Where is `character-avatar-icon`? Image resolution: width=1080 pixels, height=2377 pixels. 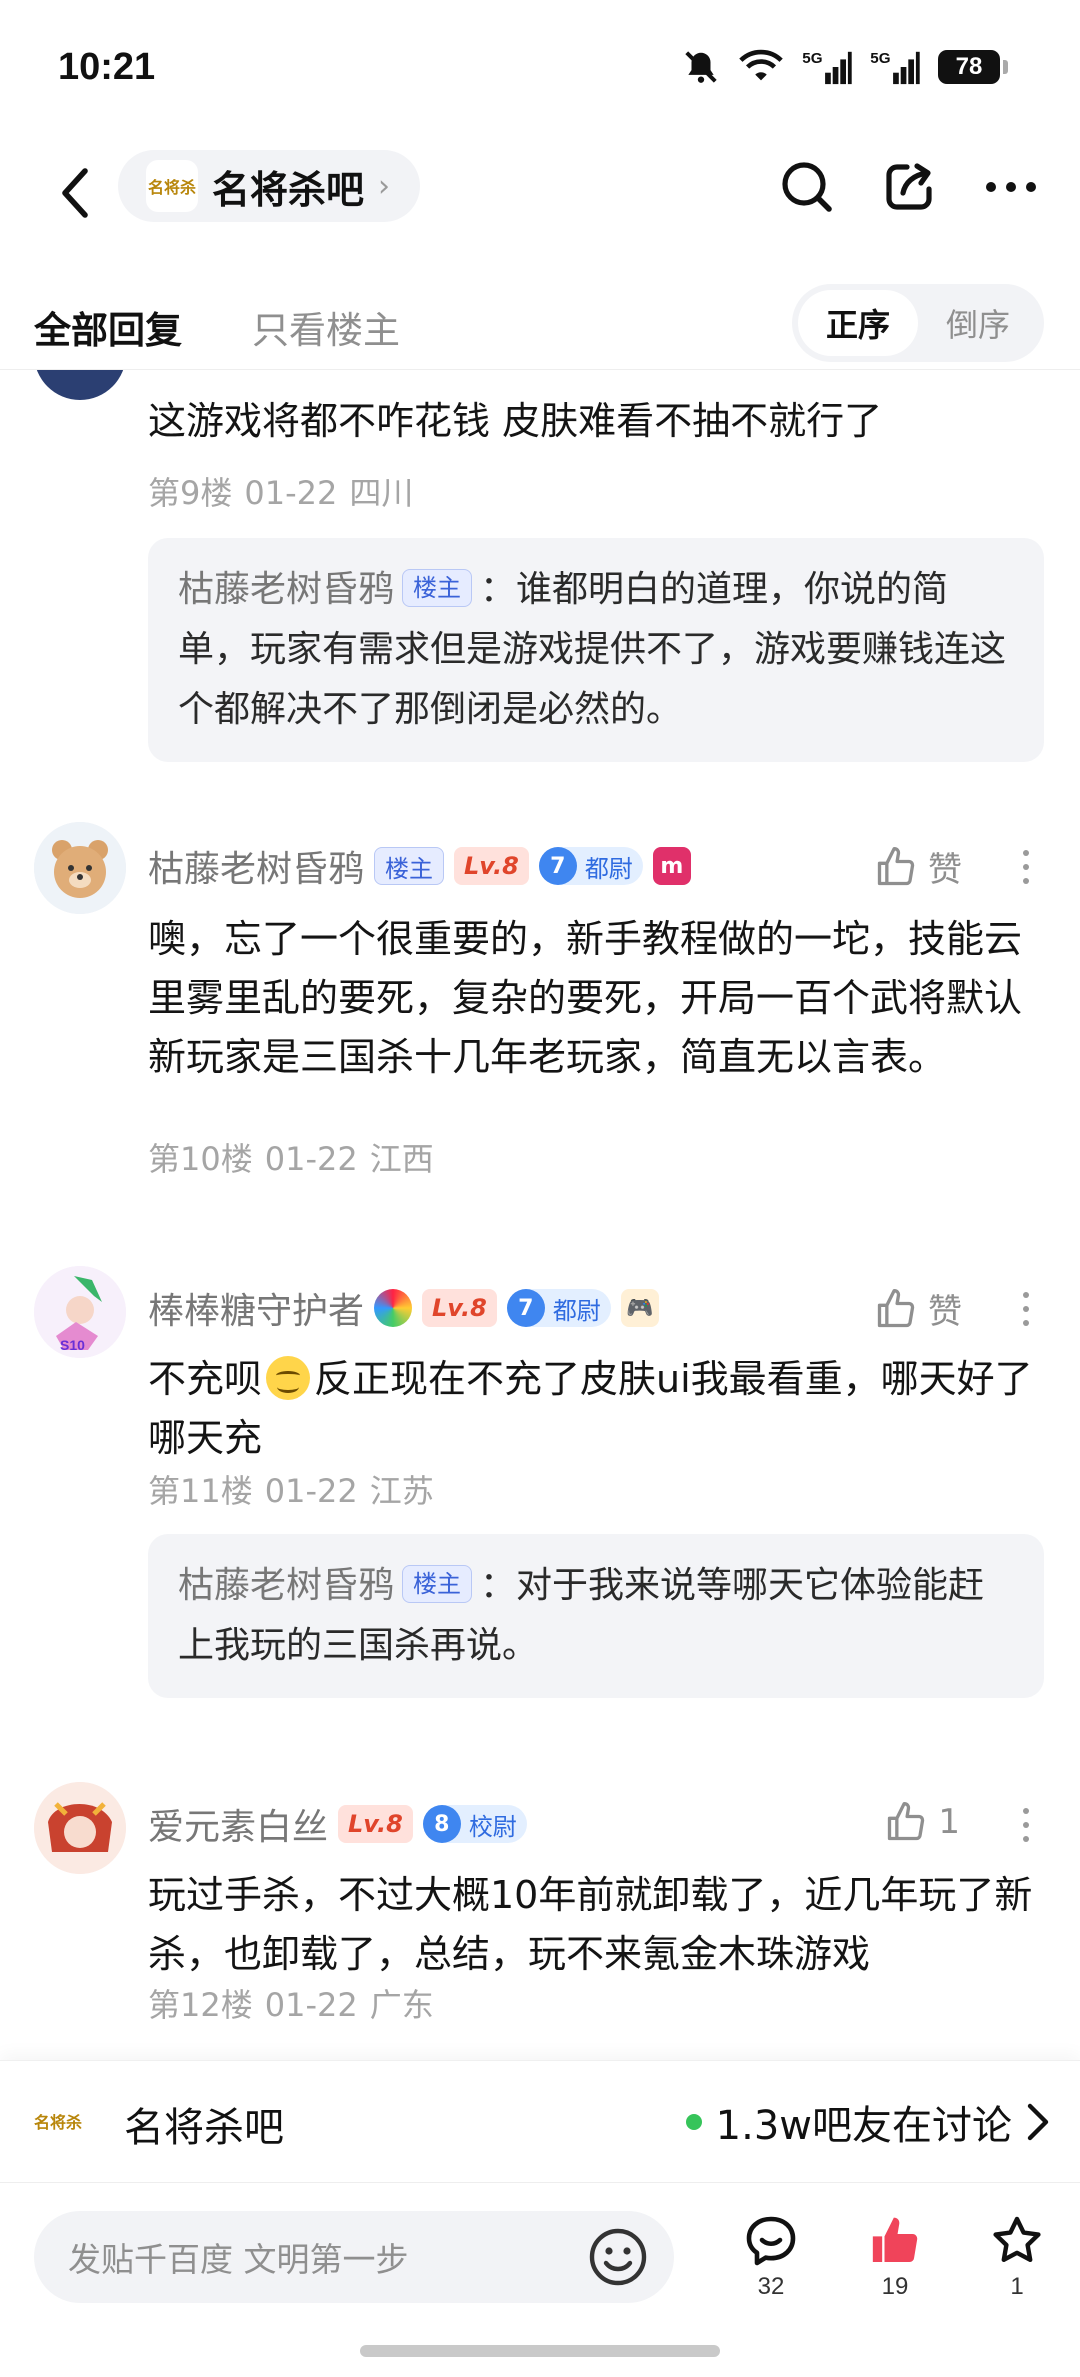 character-avatar-icon is located at coordinates (80, 1828).